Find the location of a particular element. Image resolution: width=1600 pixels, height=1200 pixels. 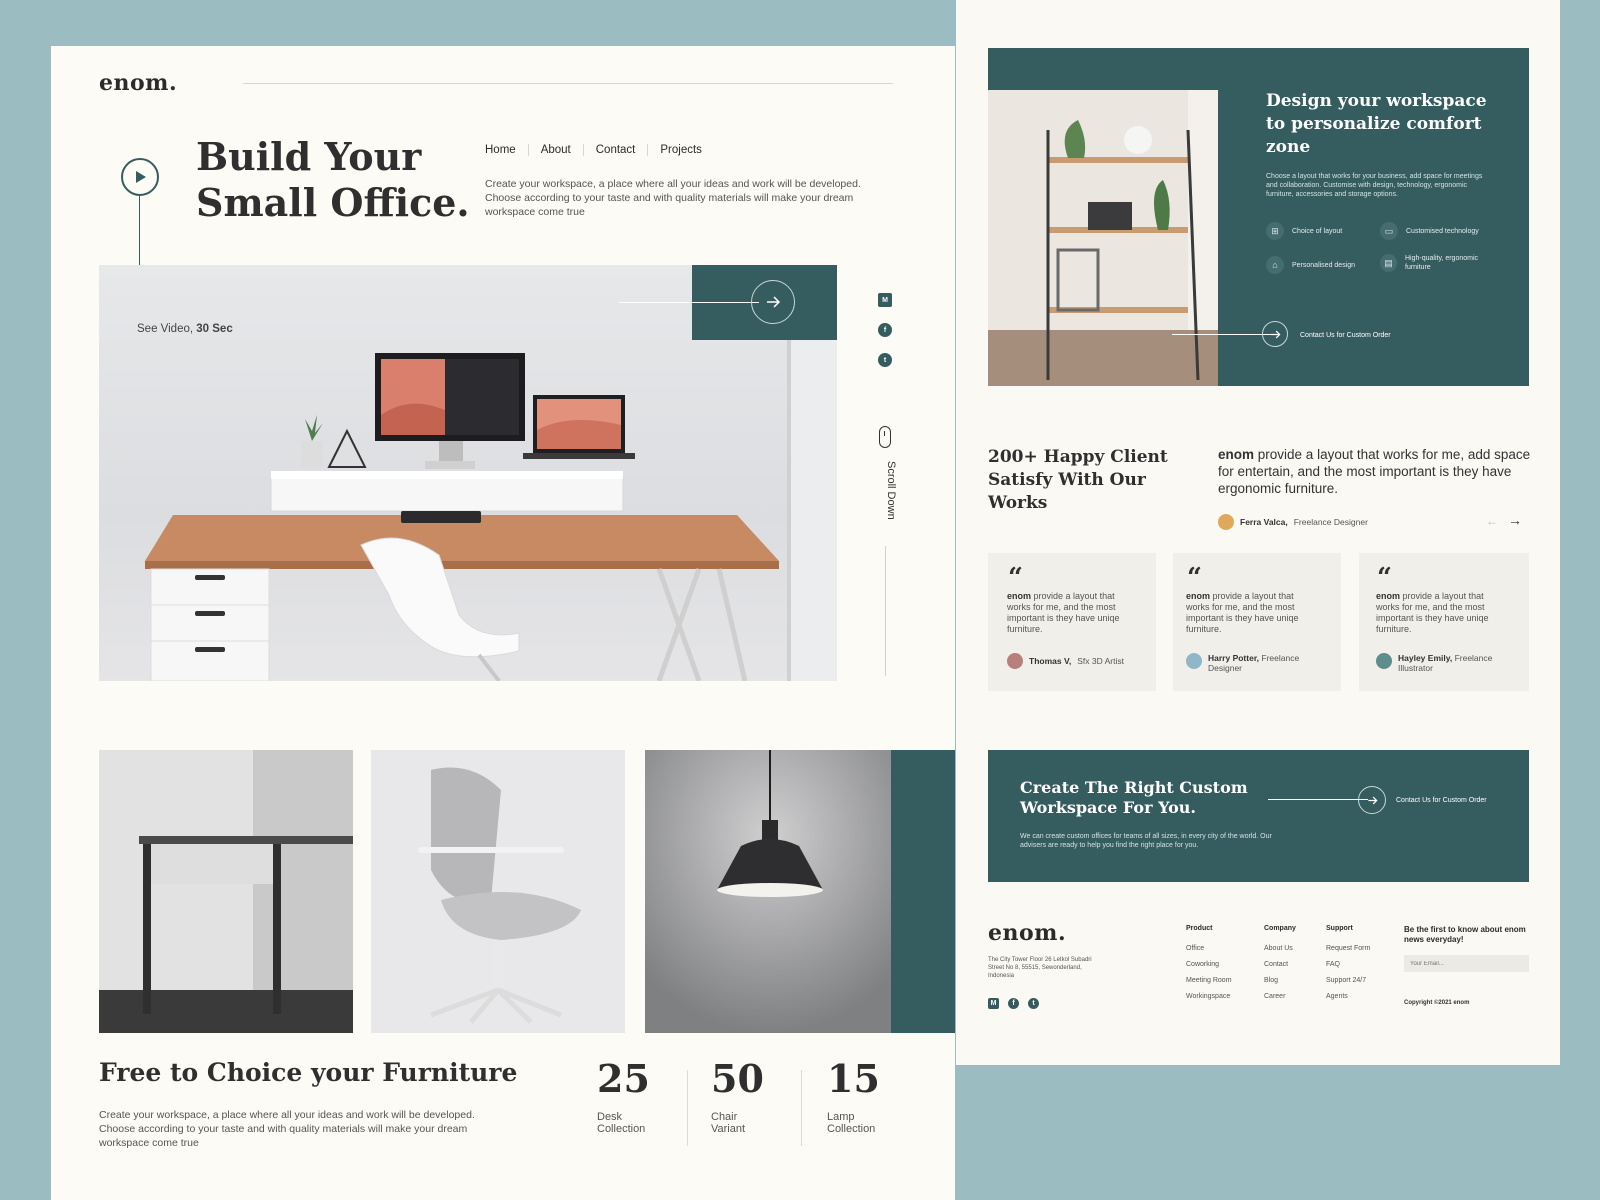

hero-title-line1: Build Your is located at coordinates (309, 156).